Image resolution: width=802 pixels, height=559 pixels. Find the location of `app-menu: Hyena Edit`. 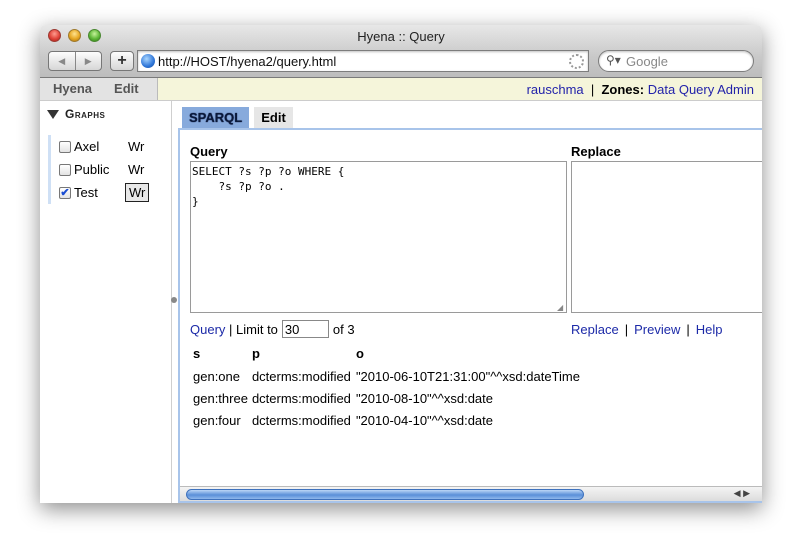

app-menu: Hyena Edit is located at coordinates (99, 89).